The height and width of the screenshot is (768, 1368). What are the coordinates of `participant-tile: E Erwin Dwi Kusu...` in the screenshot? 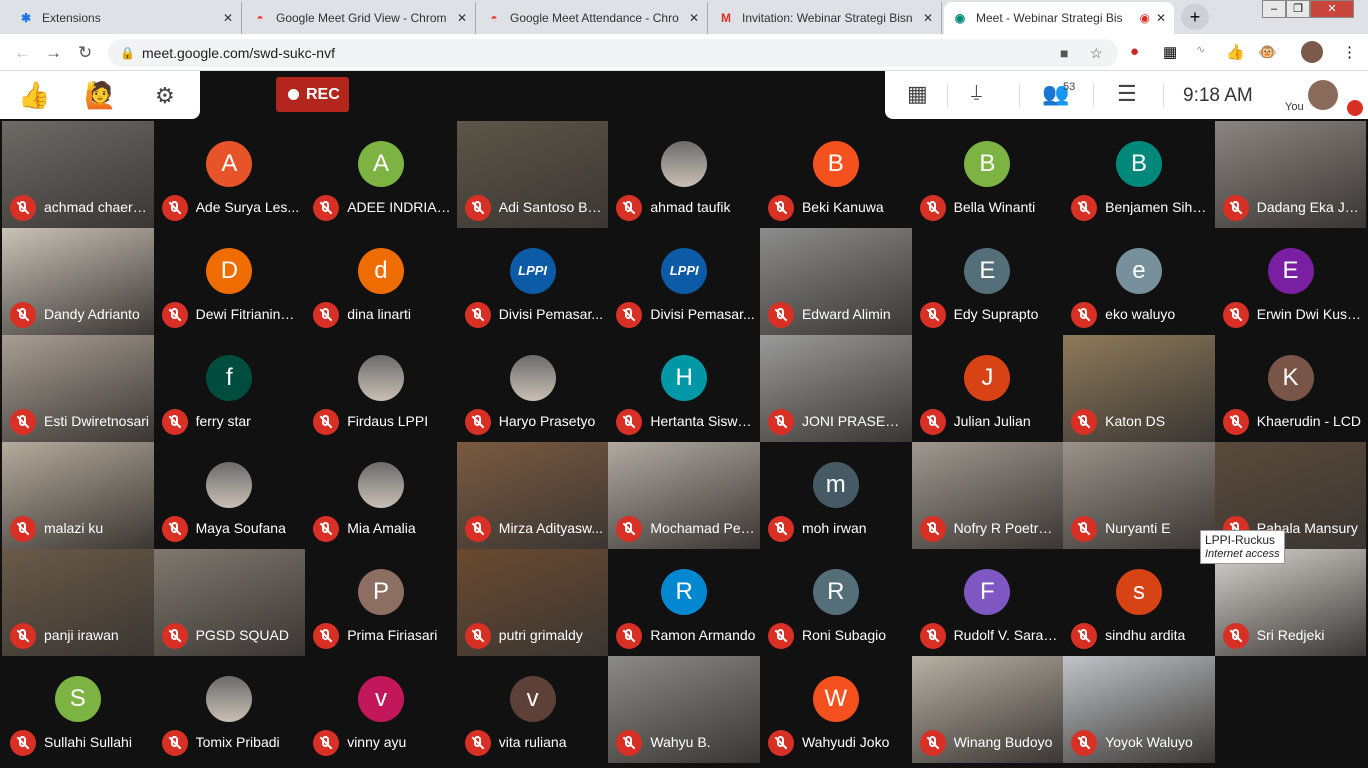 It's located at (1290, 281).